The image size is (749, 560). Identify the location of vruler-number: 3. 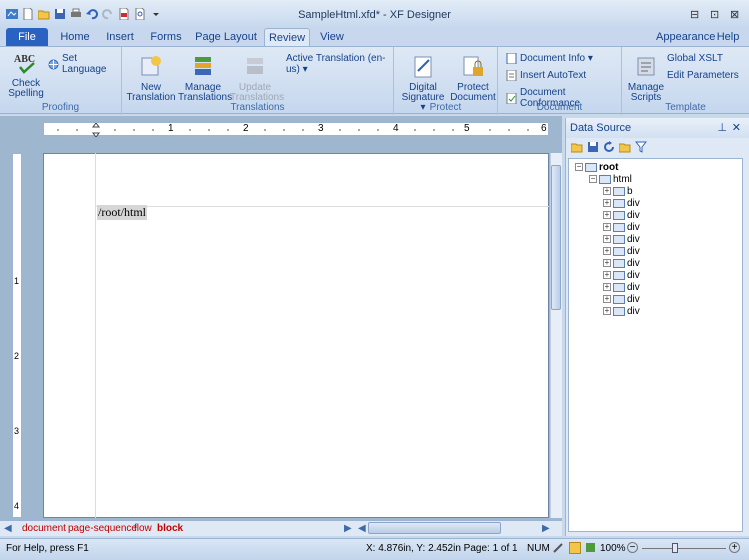
(17, 431).